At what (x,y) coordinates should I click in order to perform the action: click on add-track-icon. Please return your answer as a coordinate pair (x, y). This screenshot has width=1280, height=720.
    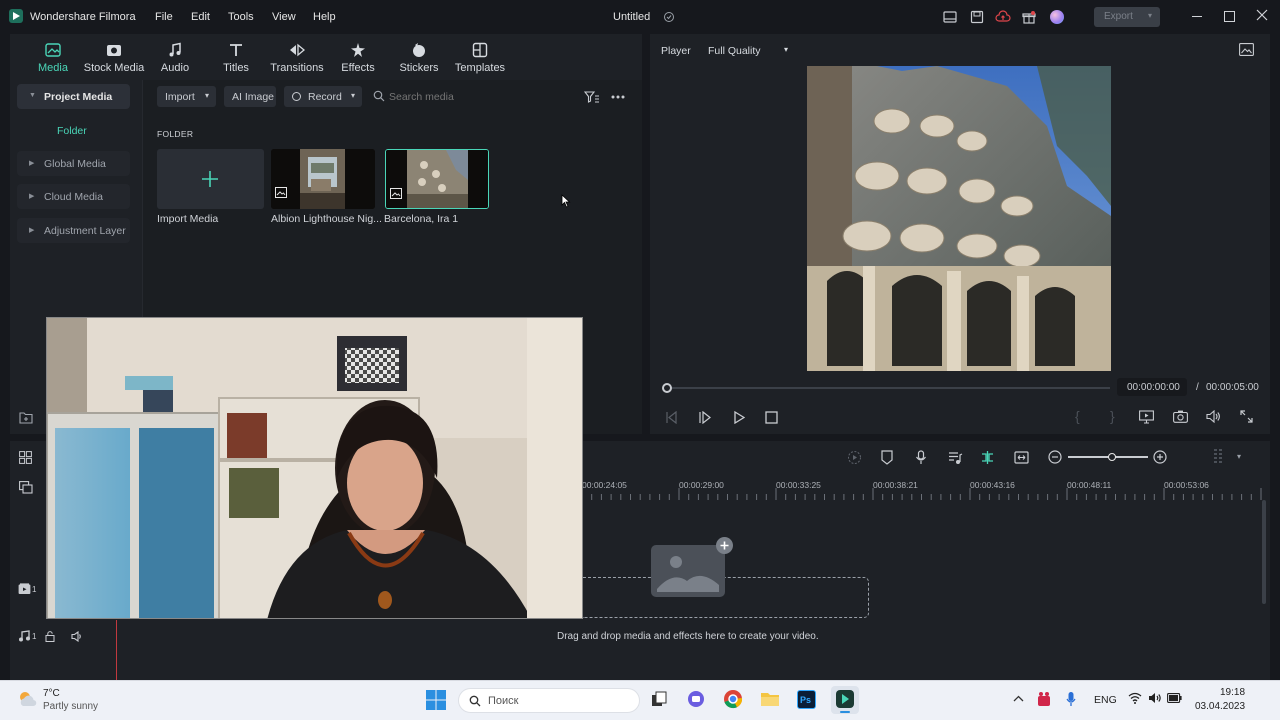
    Looking at the image, I should click on (26, 487).